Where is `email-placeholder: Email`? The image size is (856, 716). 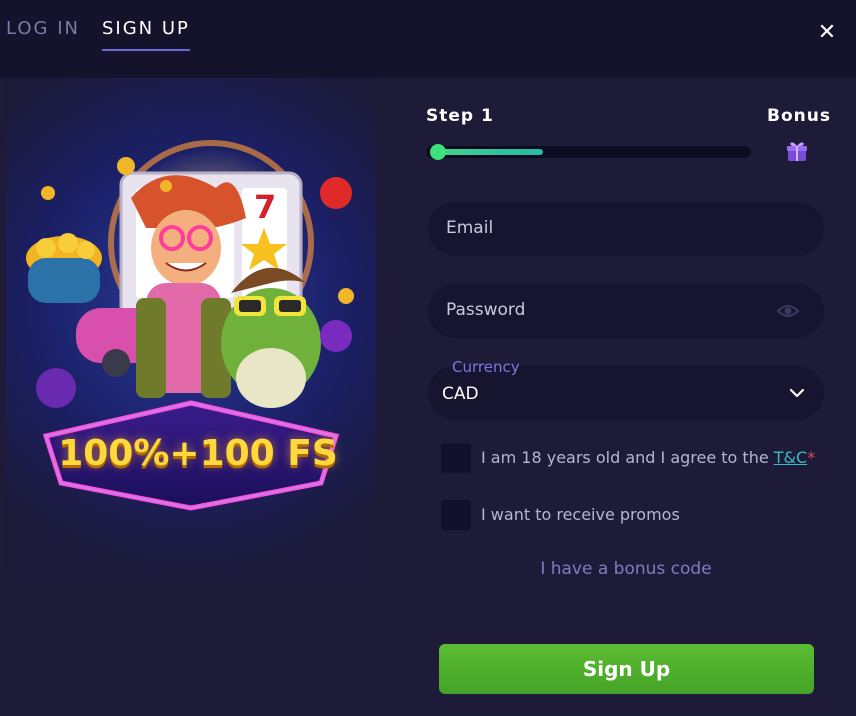
email-placeholder: Email is located at coordinates (470, 228).